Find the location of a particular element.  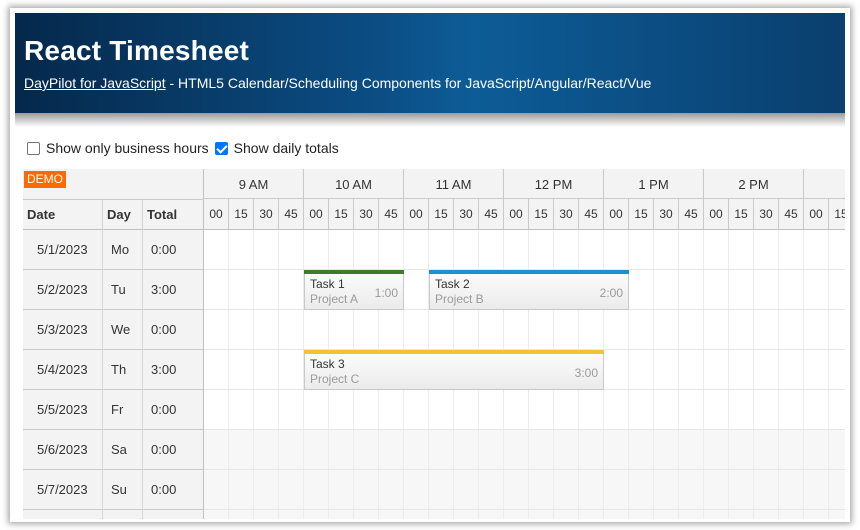

hour-header: 3 is located at coordinates (824, 184).